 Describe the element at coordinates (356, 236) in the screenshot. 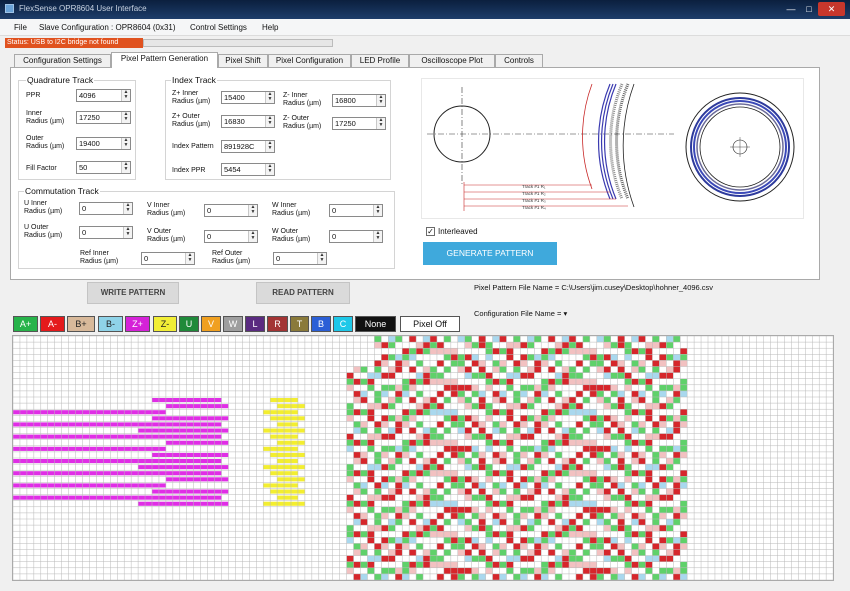

I see `w-outer-radius-input: 0 ▲ ▼` at that location.